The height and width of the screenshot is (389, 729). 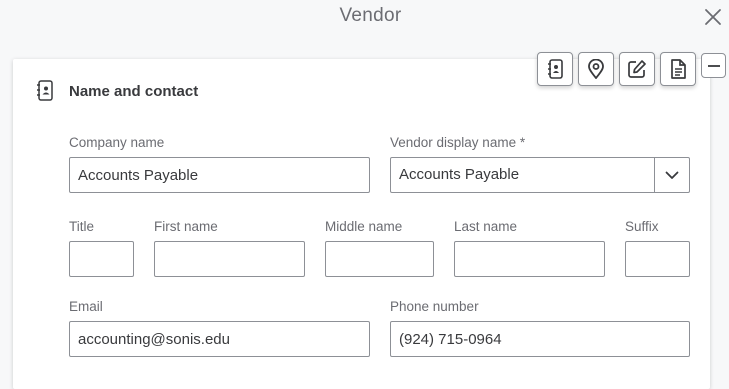 I want to click on minimize-button, so click(x=713, y=65).